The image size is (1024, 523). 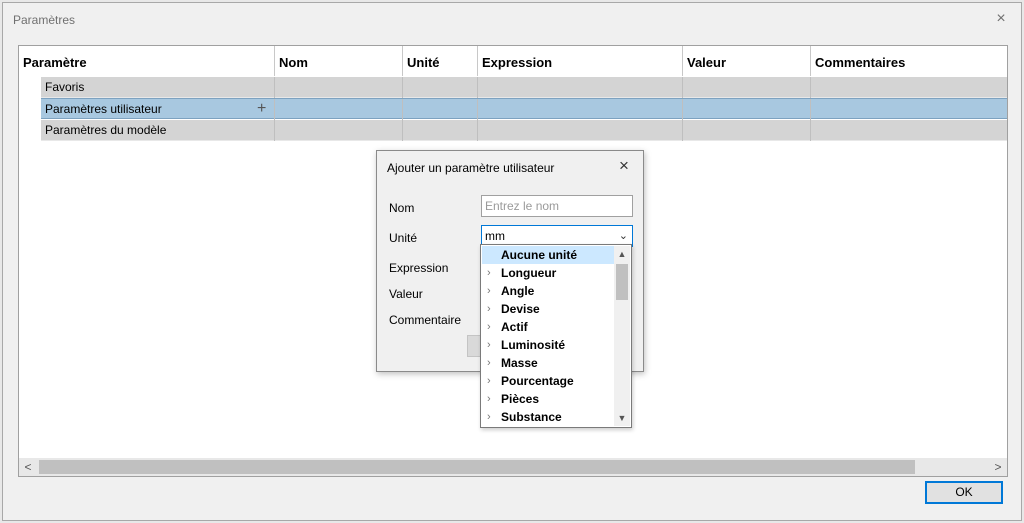 What do you see at coordinates (524, 130) in the screenshot?
I see `table-row-parametres-du-modele: Paramètres du modèle` at bounding box center [524, 130].